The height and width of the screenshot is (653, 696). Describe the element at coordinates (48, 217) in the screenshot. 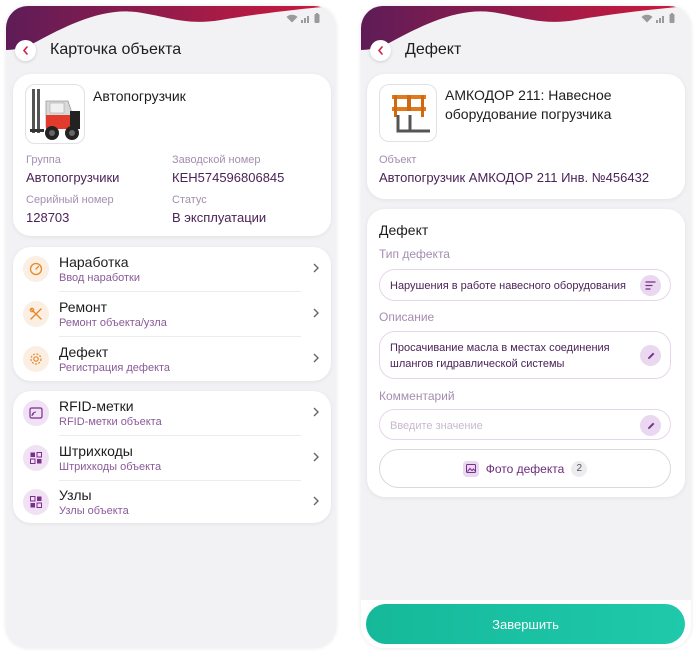

I see `field-value: 128703` at that location.